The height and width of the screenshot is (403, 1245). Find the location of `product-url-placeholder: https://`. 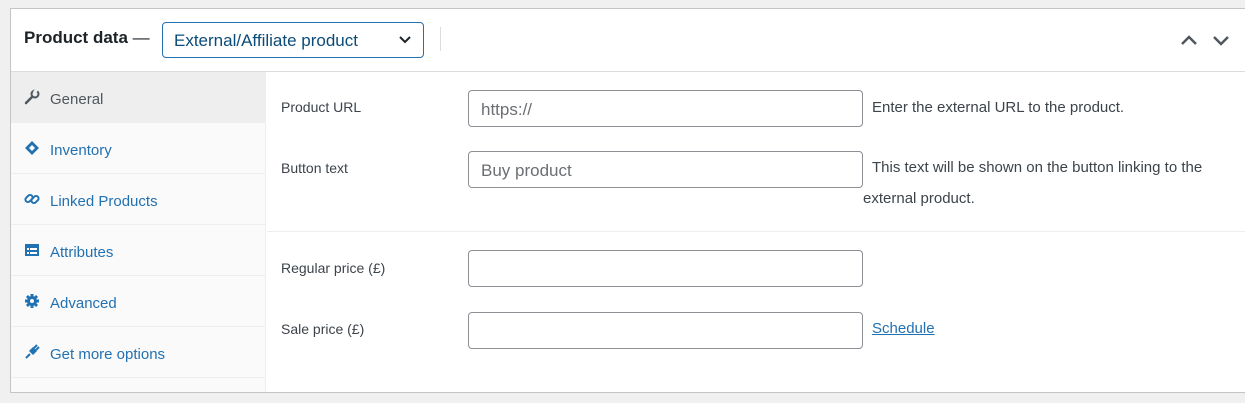

product-url-placeholder: https:// is located at coordinates (507, 109).